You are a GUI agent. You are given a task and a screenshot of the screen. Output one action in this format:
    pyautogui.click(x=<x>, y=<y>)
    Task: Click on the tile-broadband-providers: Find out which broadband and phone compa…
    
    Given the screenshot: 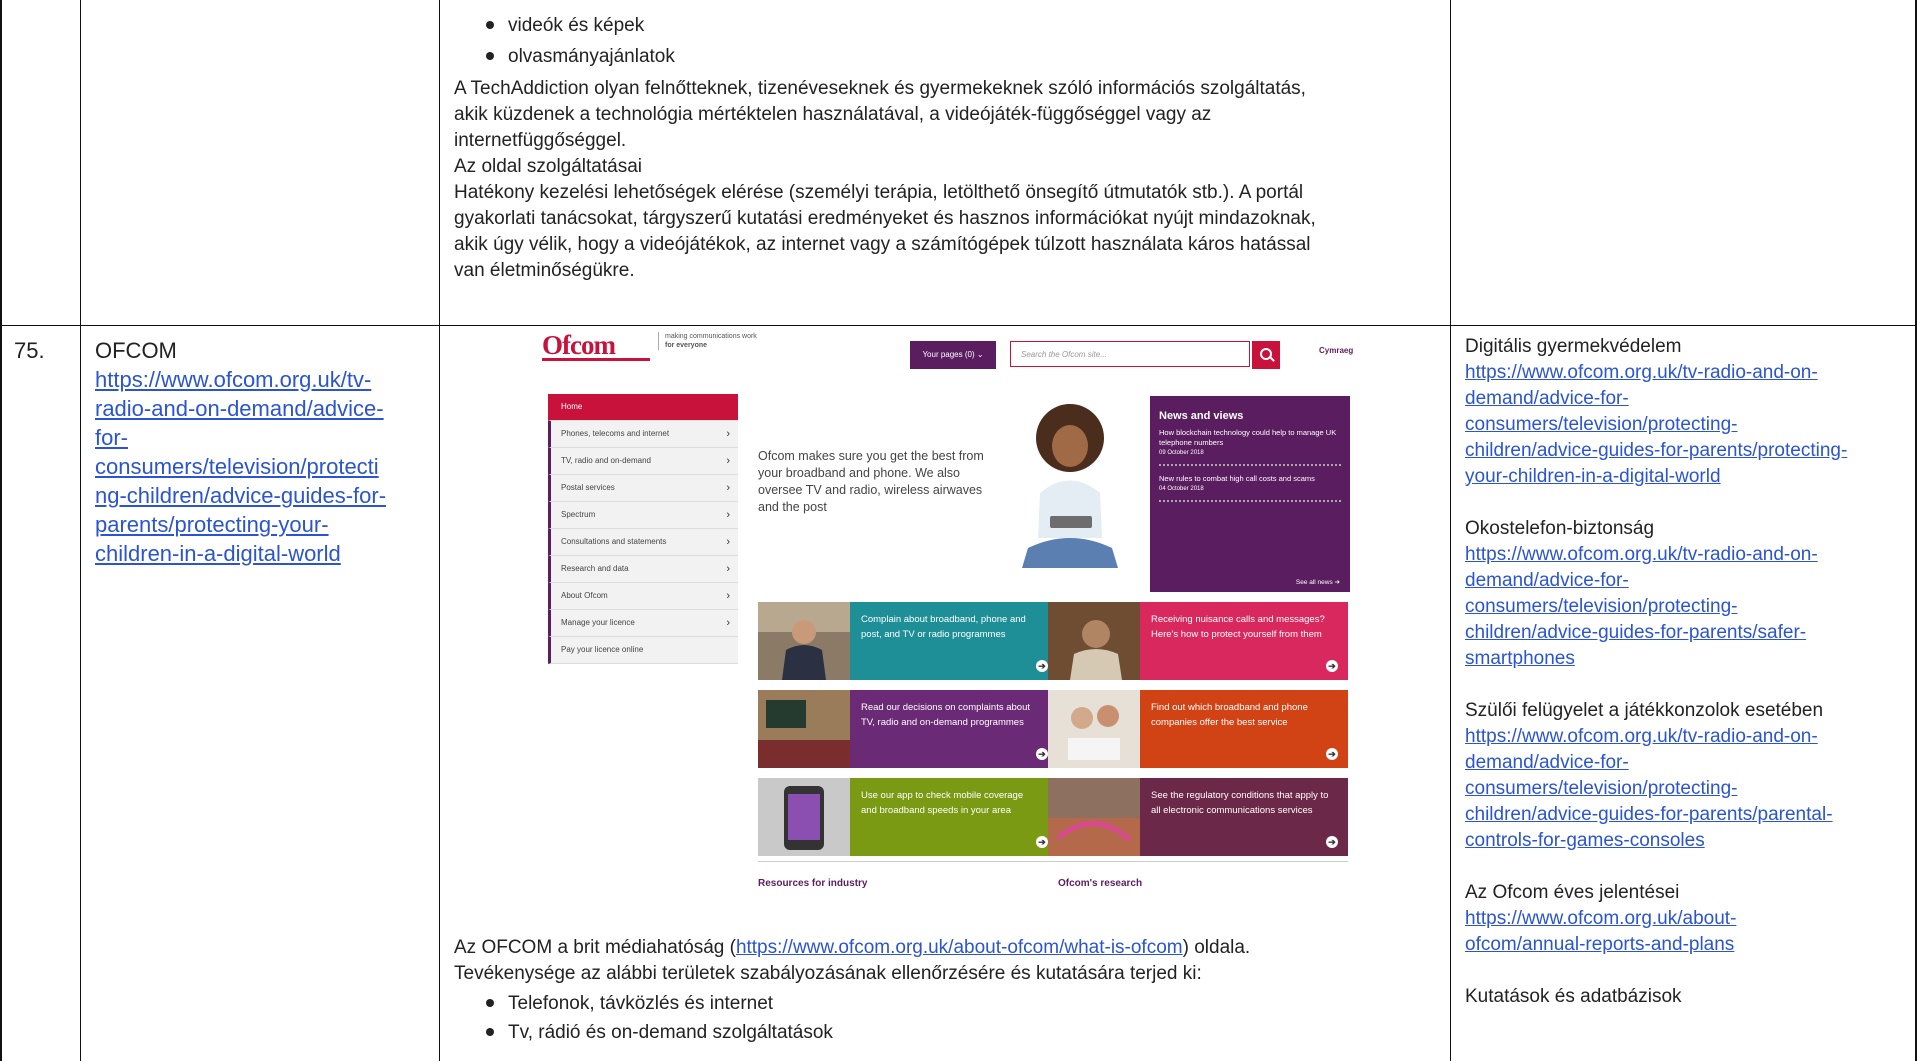 What is the action you would take?
    pyautogui.click(x=1198, y=729)
    